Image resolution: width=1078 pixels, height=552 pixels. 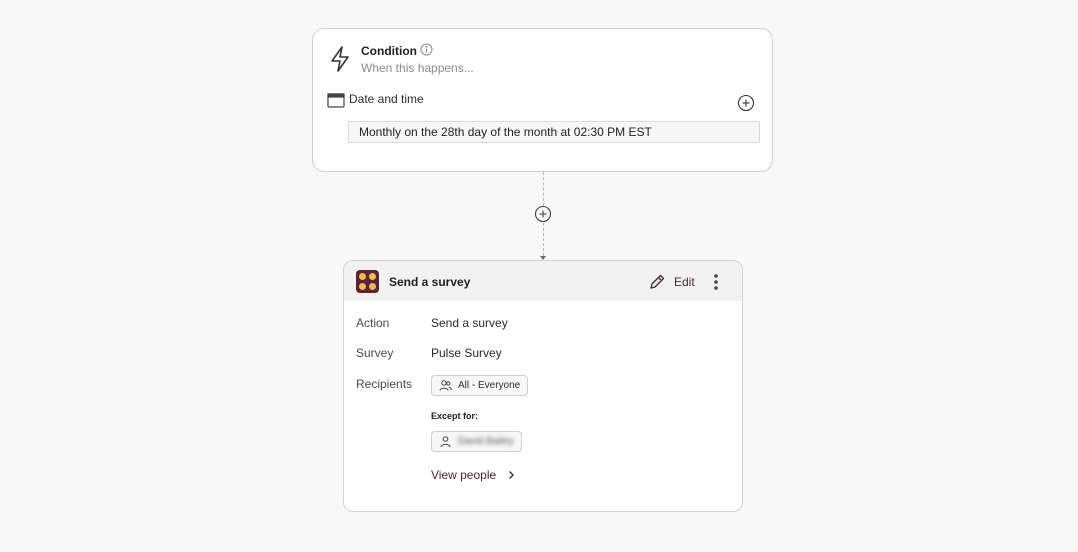 What do you see at coordinates (426, 49) in the screenshot?
I see `info-icon` at bounding box center [426, 49].